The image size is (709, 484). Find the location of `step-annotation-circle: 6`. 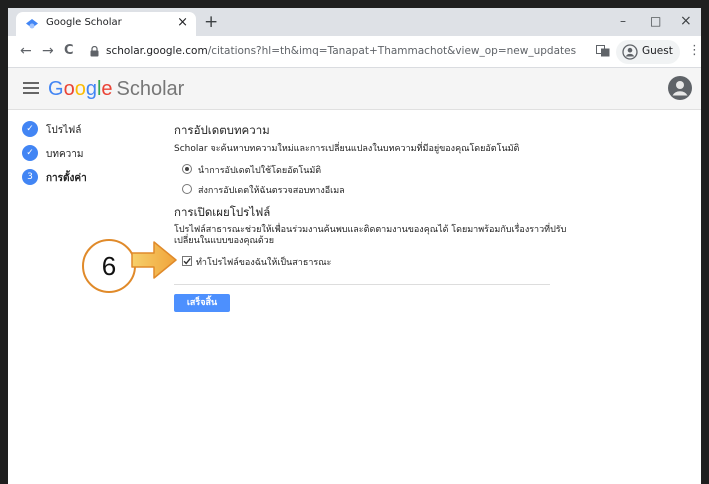

step-annotation-circle: 6 is located at coordinates (109, 266).